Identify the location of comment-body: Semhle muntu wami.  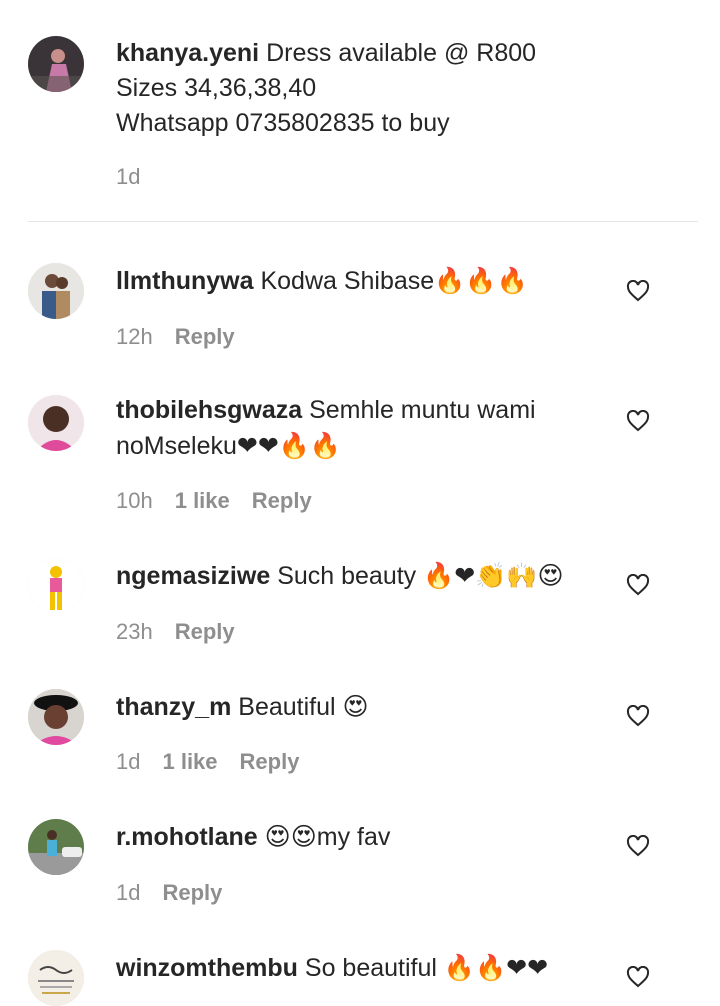
(422, 410).